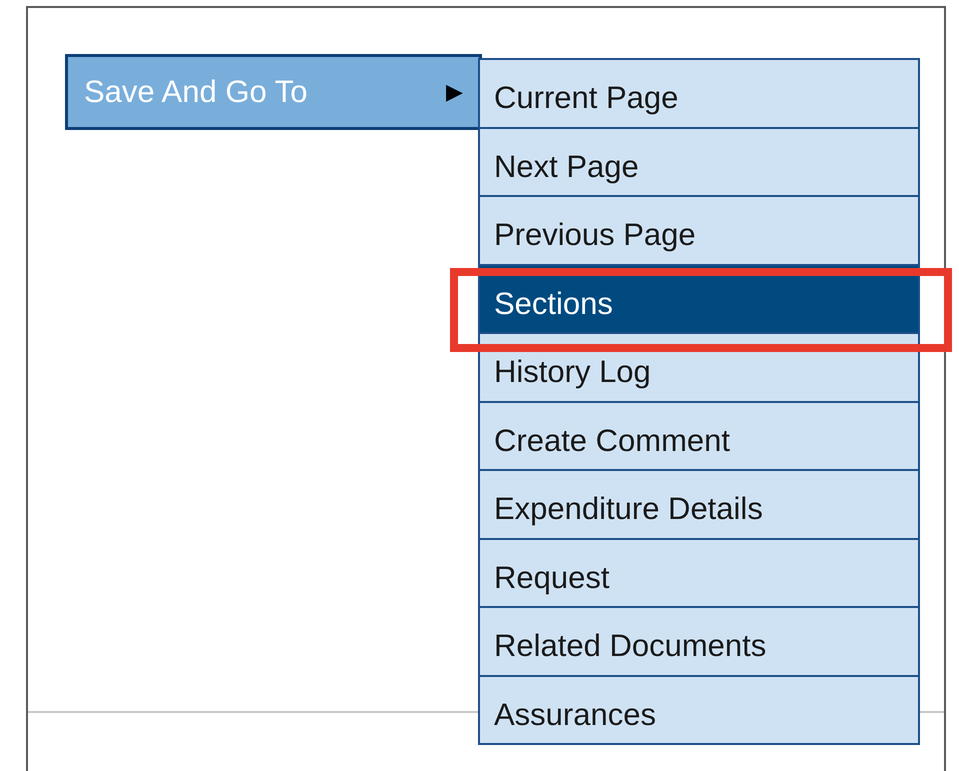  I want to click on menu-item: Create Comment, so click(699, 435).